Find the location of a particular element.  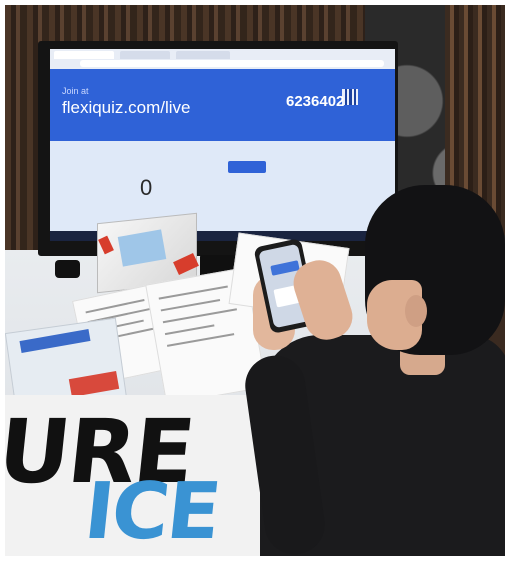

join-url: flexiquiz.com/live is located at coordinates (126, 107).